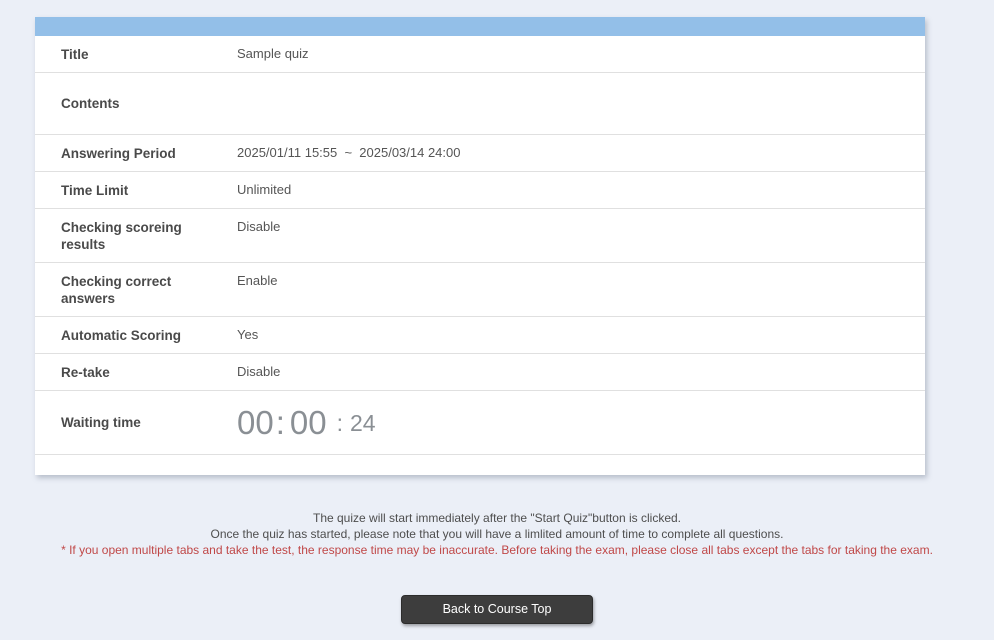 This screenshot has height=640, width=994. Describe the element at coordinates (90, 103) in the screenshot. I see `row-label: Contents` at that location.